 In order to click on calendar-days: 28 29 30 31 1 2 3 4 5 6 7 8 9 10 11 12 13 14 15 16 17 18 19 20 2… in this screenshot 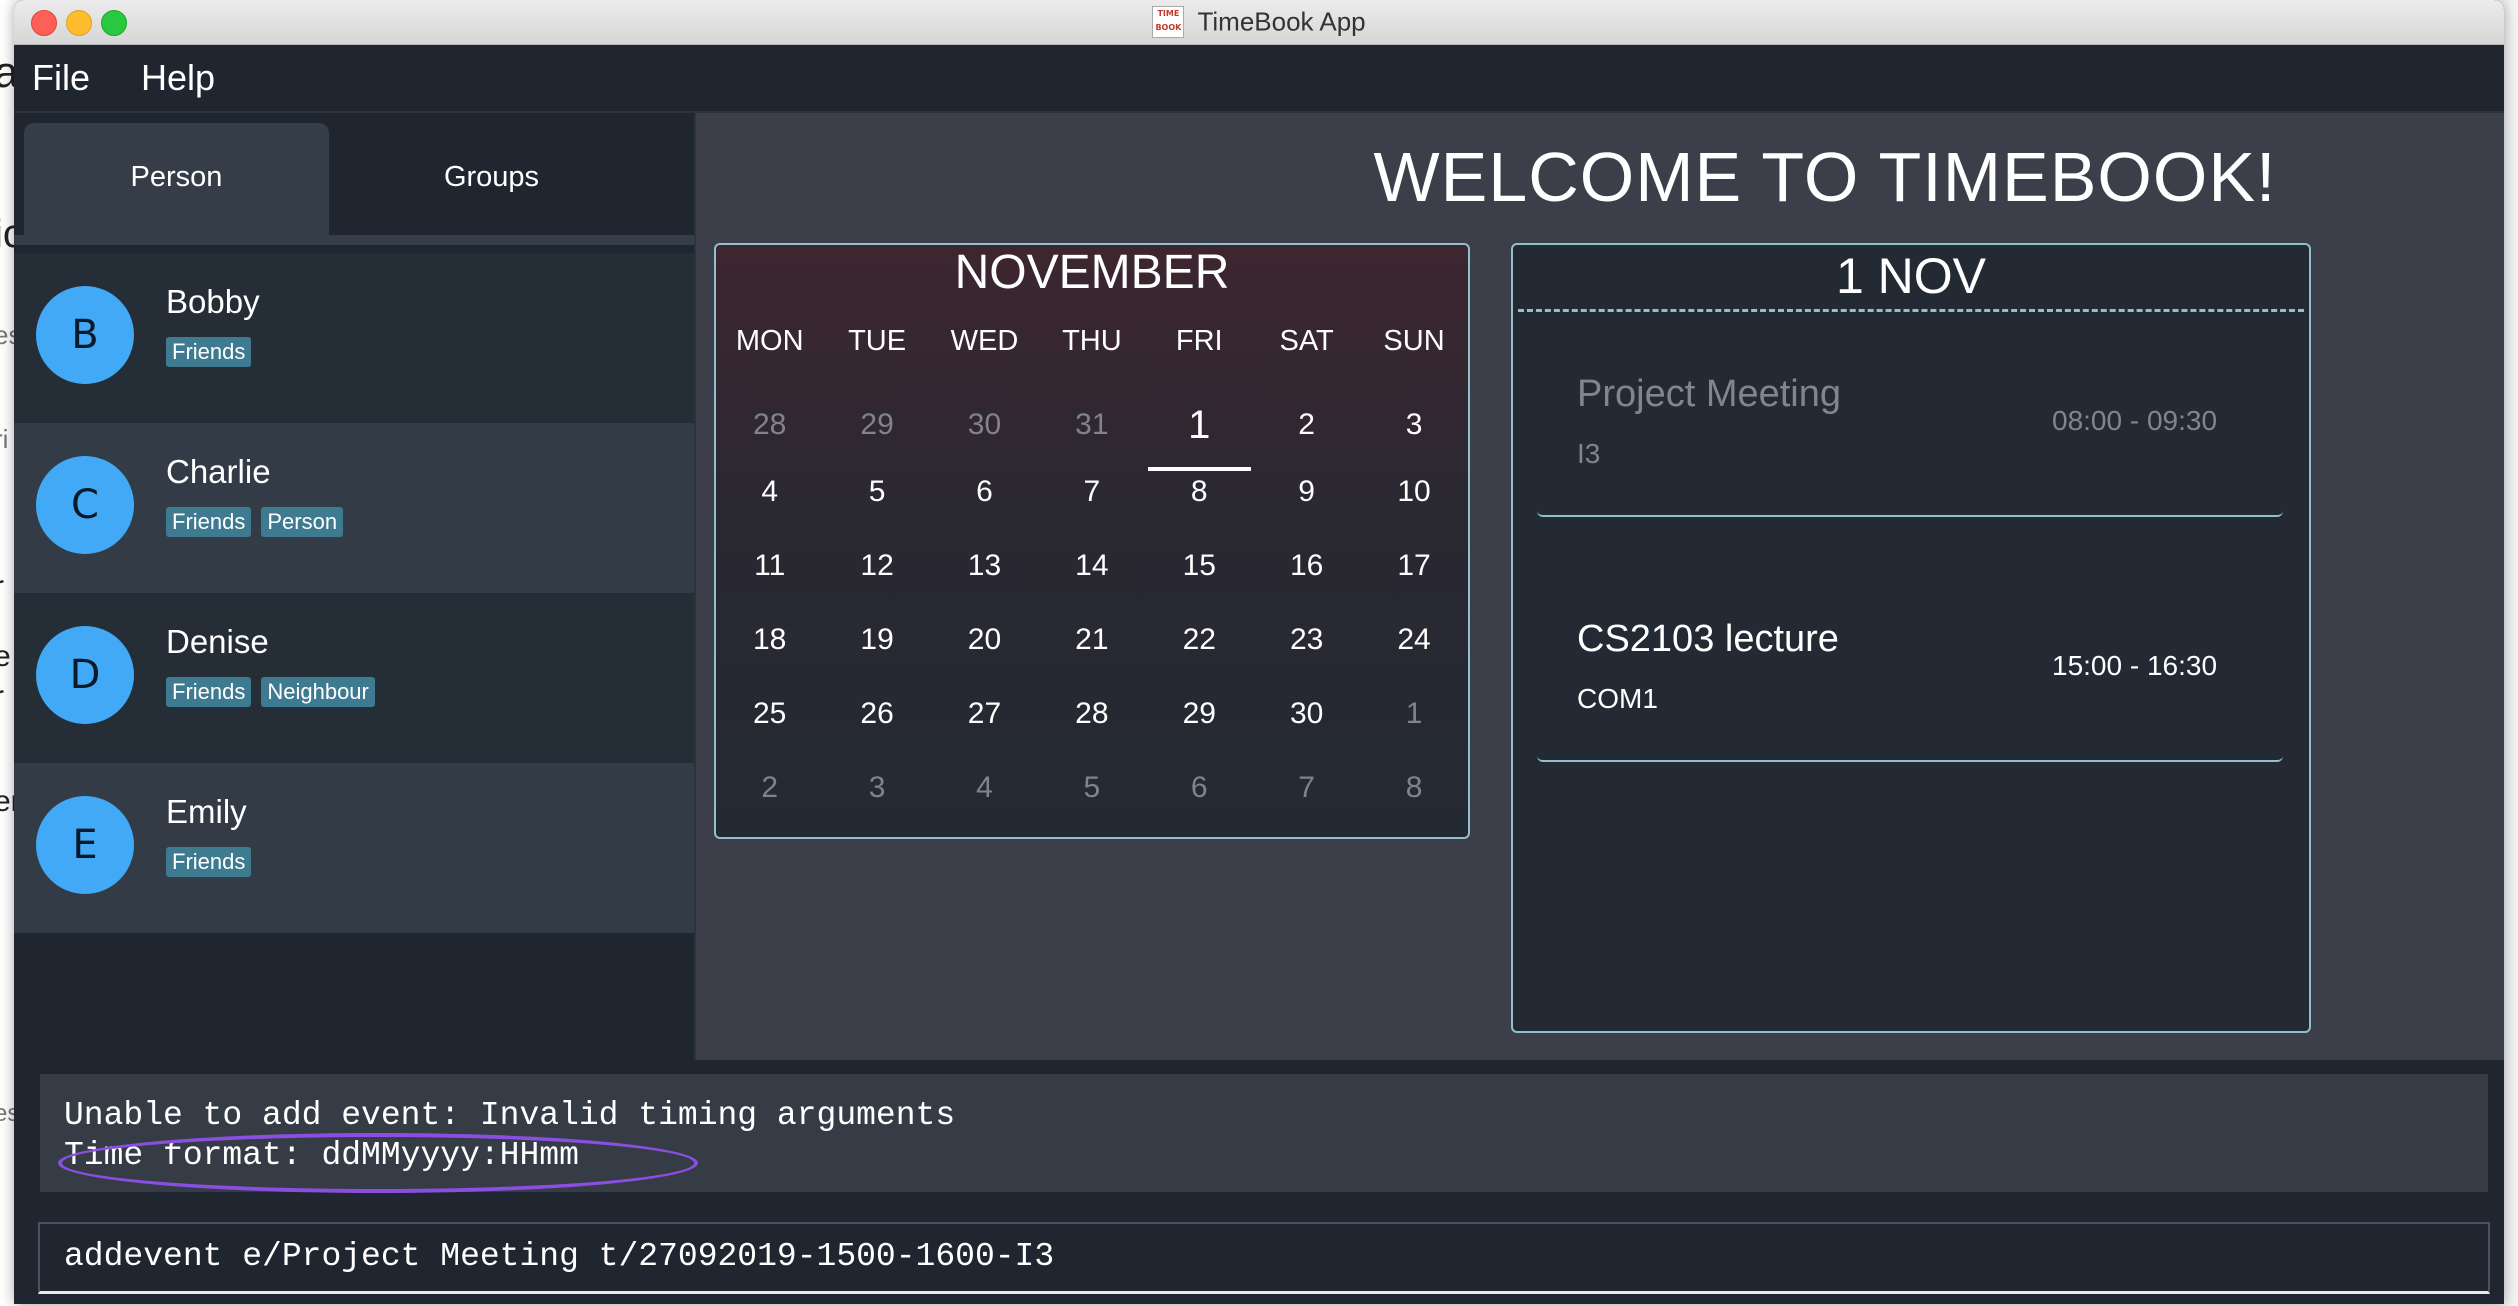, I will do `click(1092, 603)`.